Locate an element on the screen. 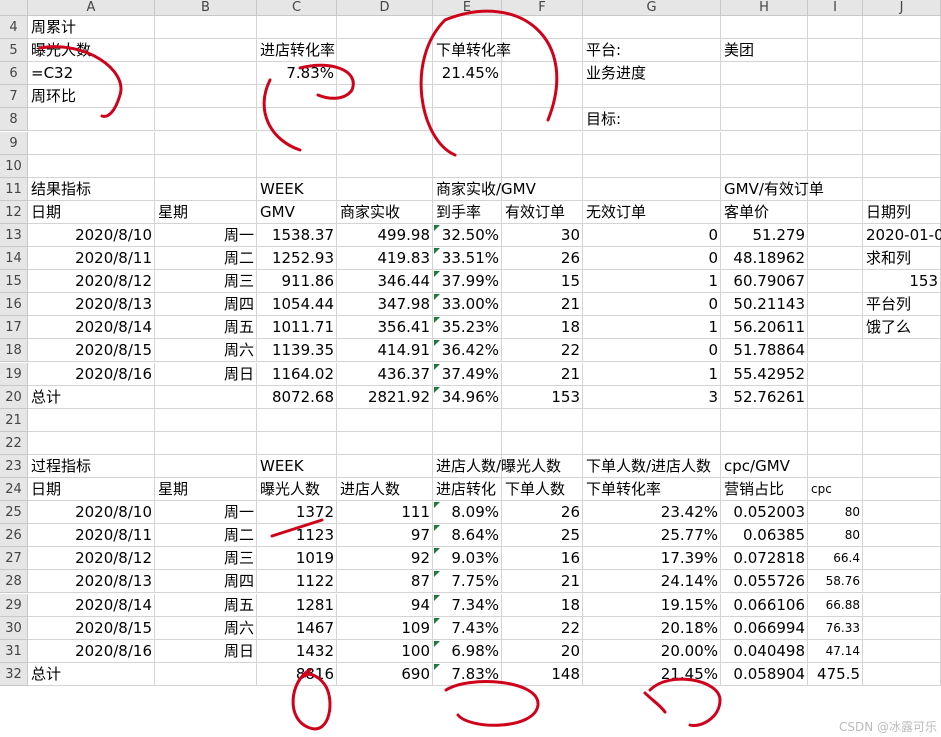 This screenshot has width=941, height=737. cell-a16: 2020/8/13 is located at coordinates (91, 304).